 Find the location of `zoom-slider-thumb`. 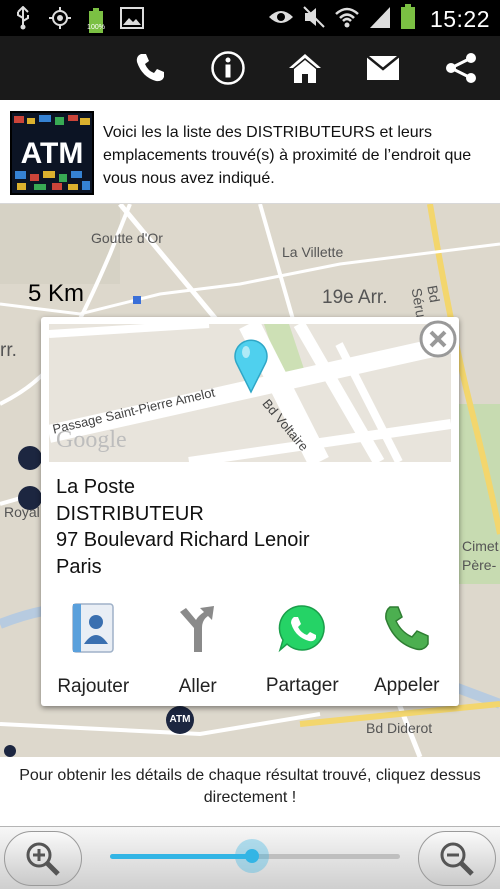

zoom-slider-thumb is located at coordinates (252, 856).